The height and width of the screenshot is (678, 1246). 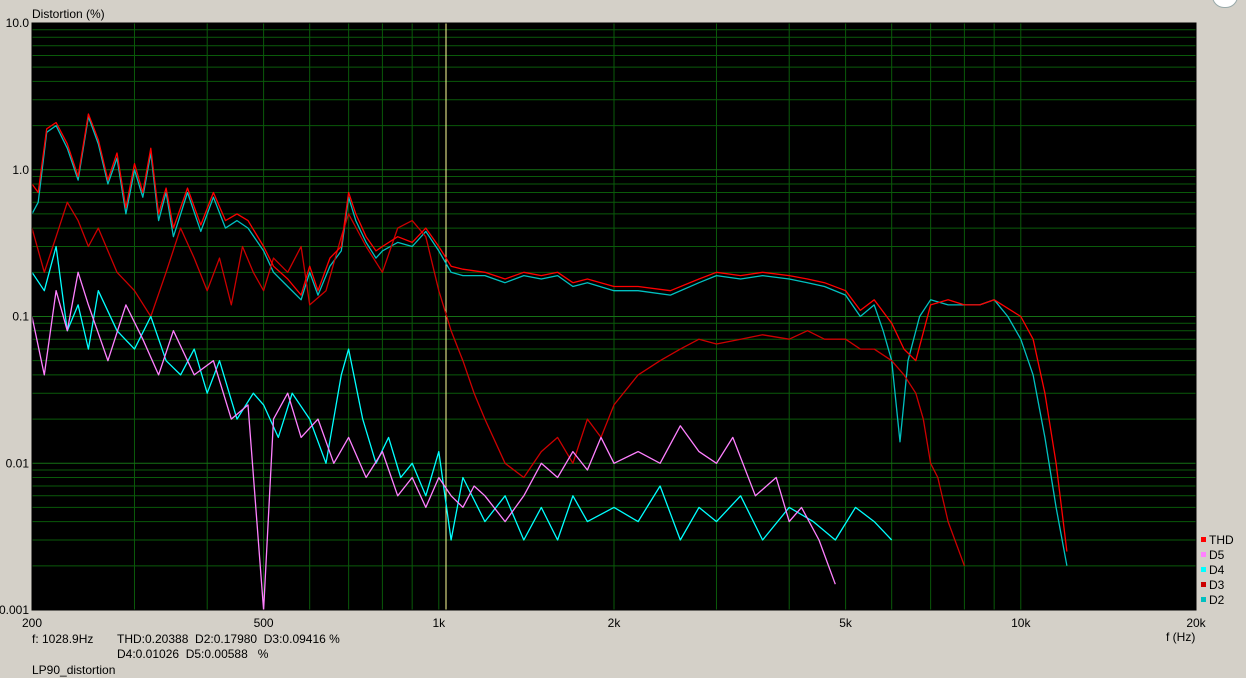 I want to click on legend-label: D3, so click(x=1217, y=585).